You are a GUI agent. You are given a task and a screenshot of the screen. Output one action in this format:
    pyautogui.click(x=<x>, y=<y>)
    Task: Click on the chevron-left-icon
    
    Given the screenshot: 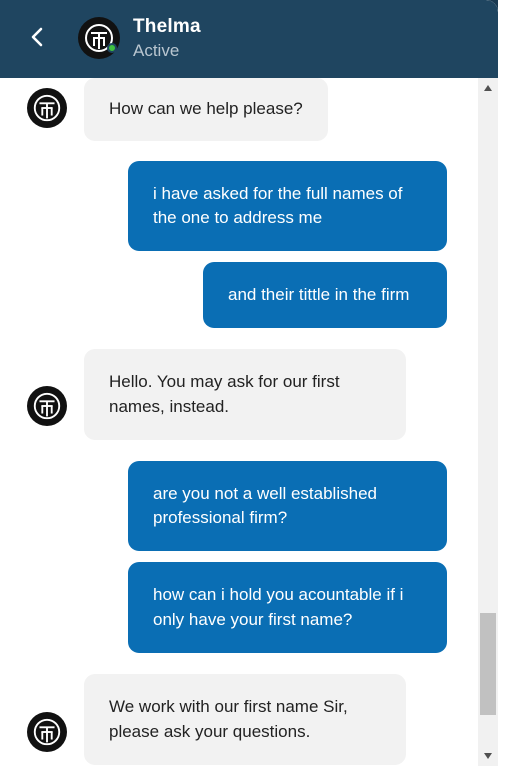 What is the action you would take?
    pyautogui.click(x=37, y=37)
    